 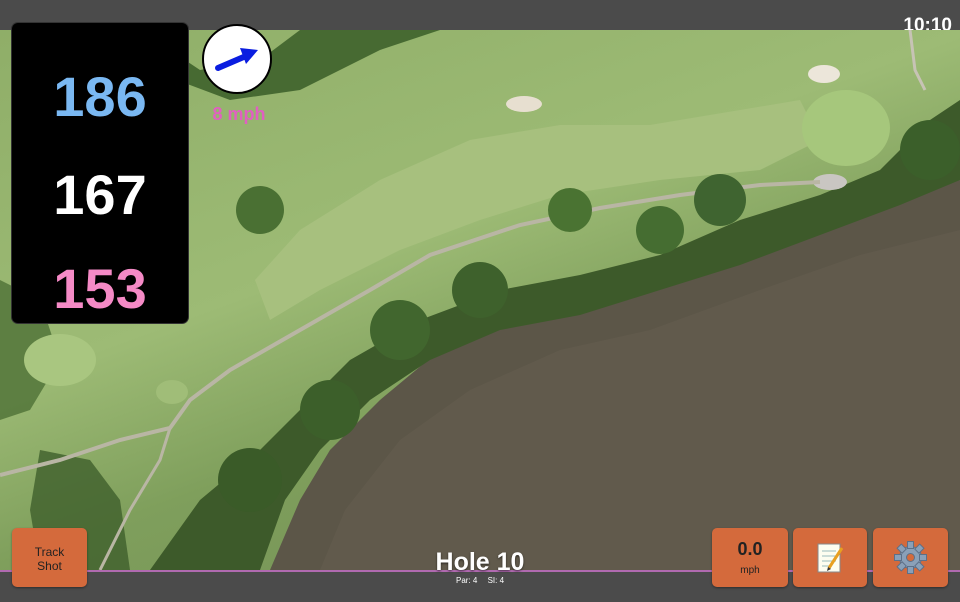 What do you see at coordinates (480, 581) in the screenshot?
I see `hole-meta: Par: 4 SI: 4` at bounding box center [480, 581].